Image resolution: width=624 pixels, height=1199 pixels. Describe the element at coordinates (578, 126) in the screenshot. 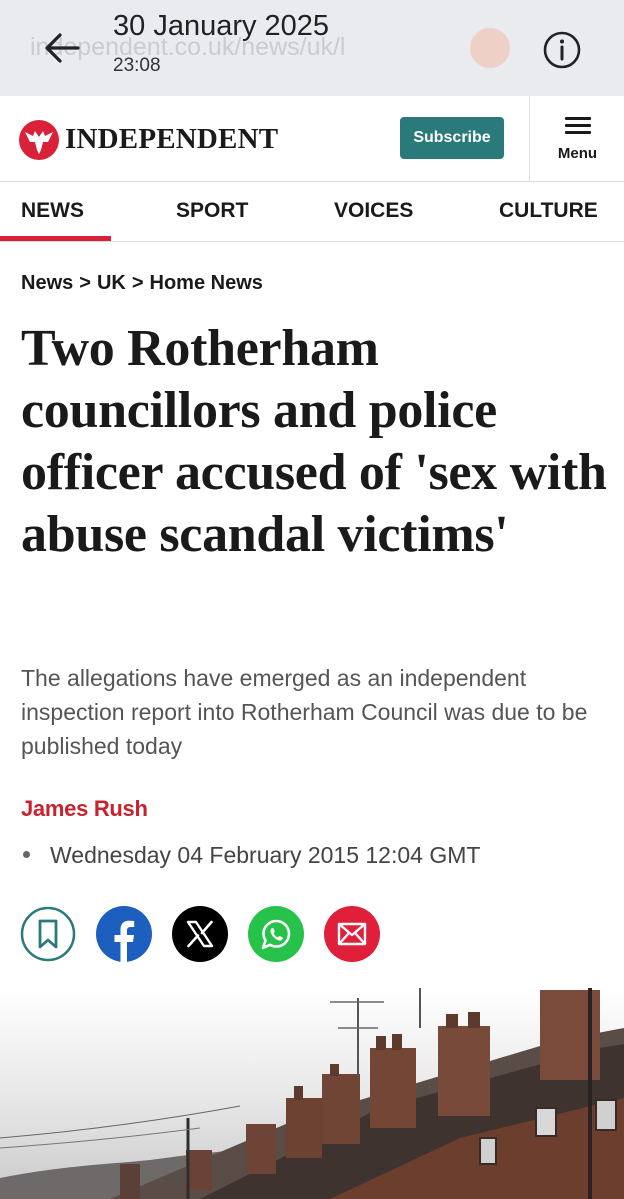

I see `hamburger-icon` at that location.